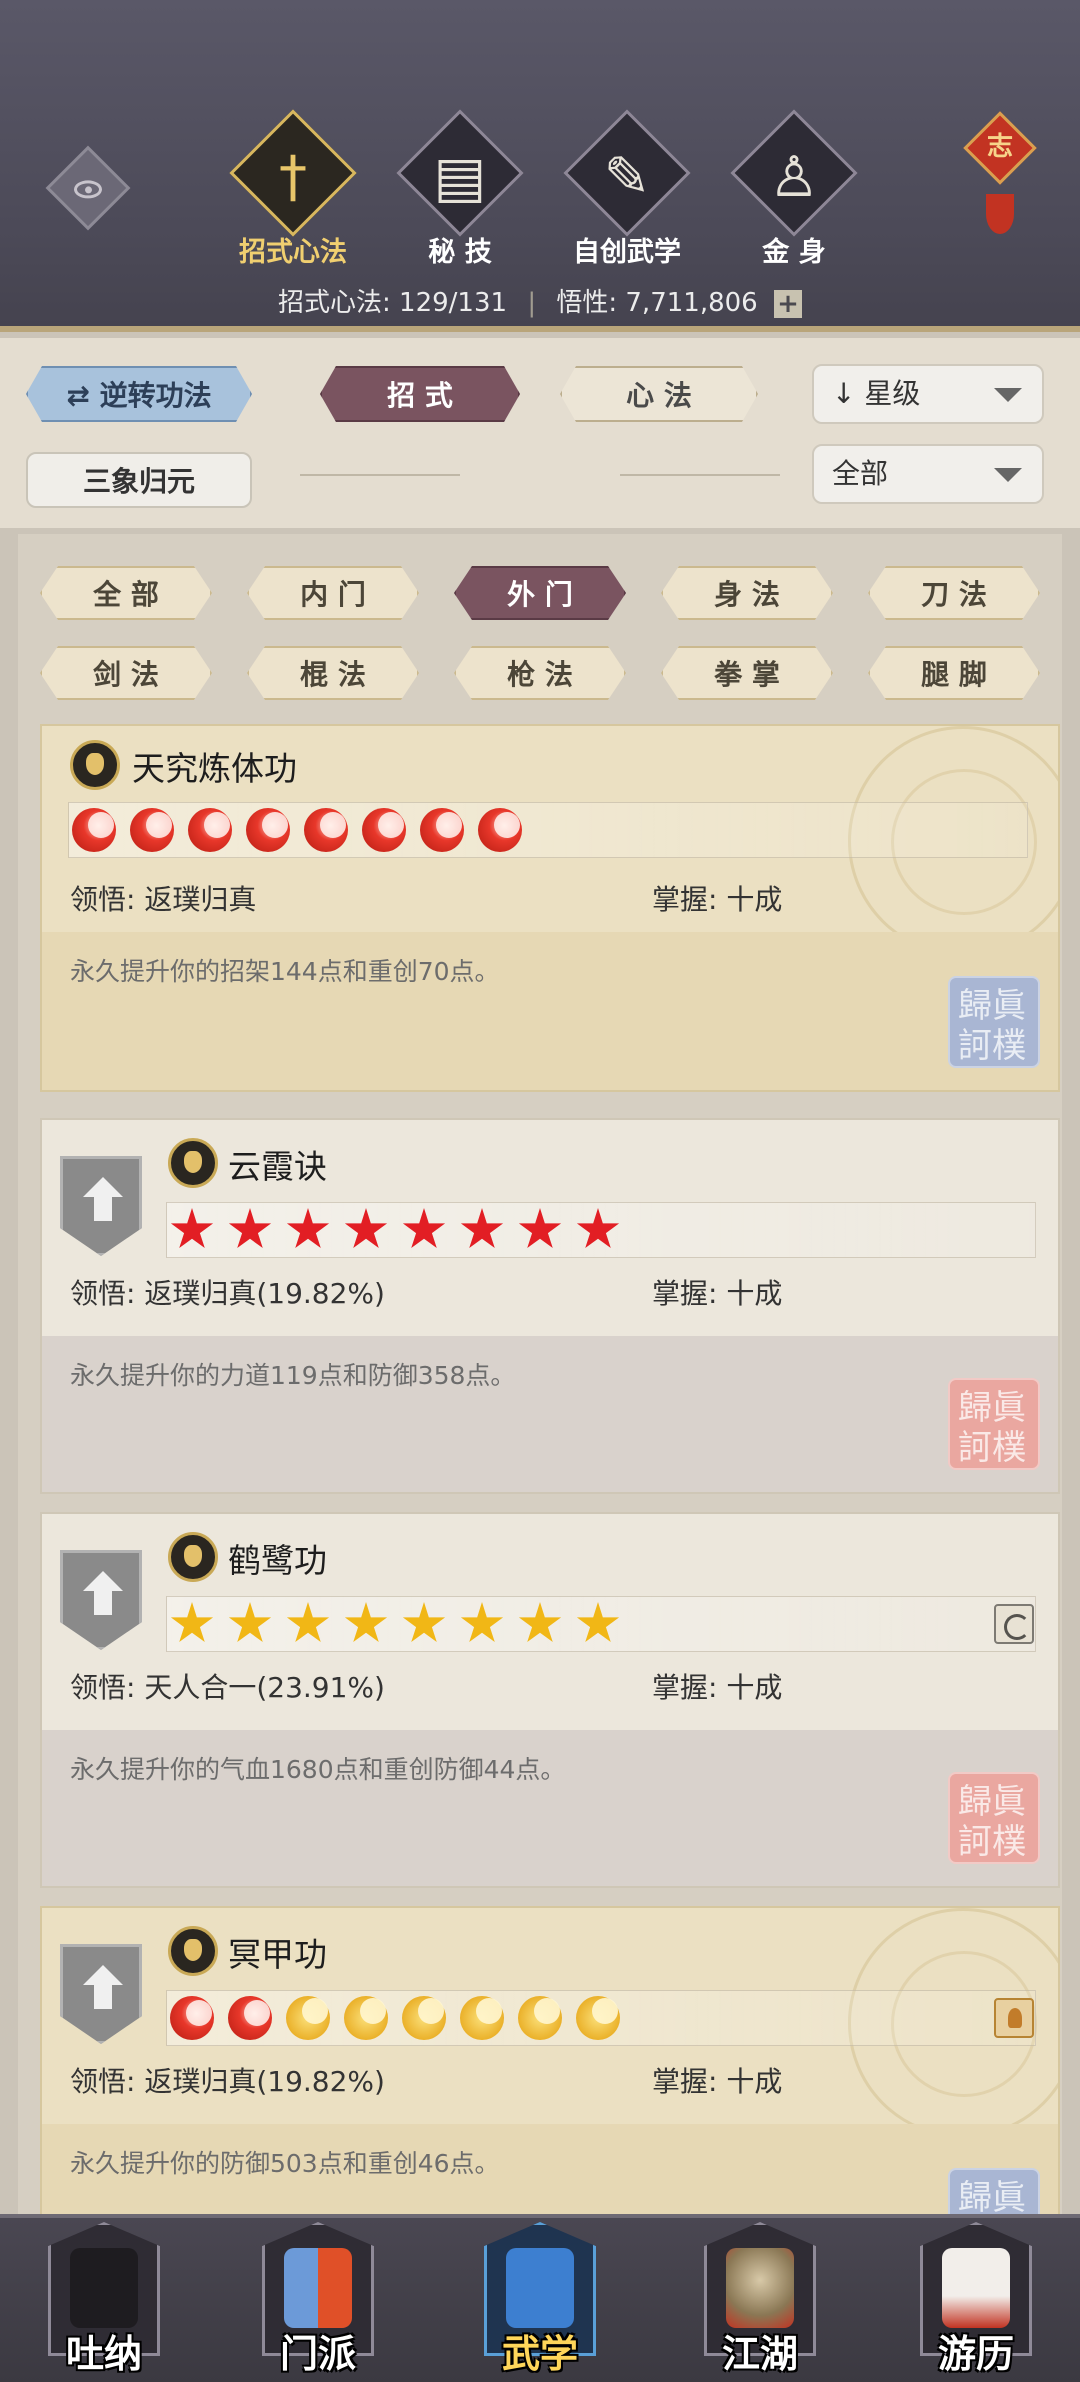  What do you see at coordinates (540, 300) in the screenshot?
I see `stats-line: 招式心法: 129/131 | 悟性: 7,711,806 +` at bounding box center [540, 300].